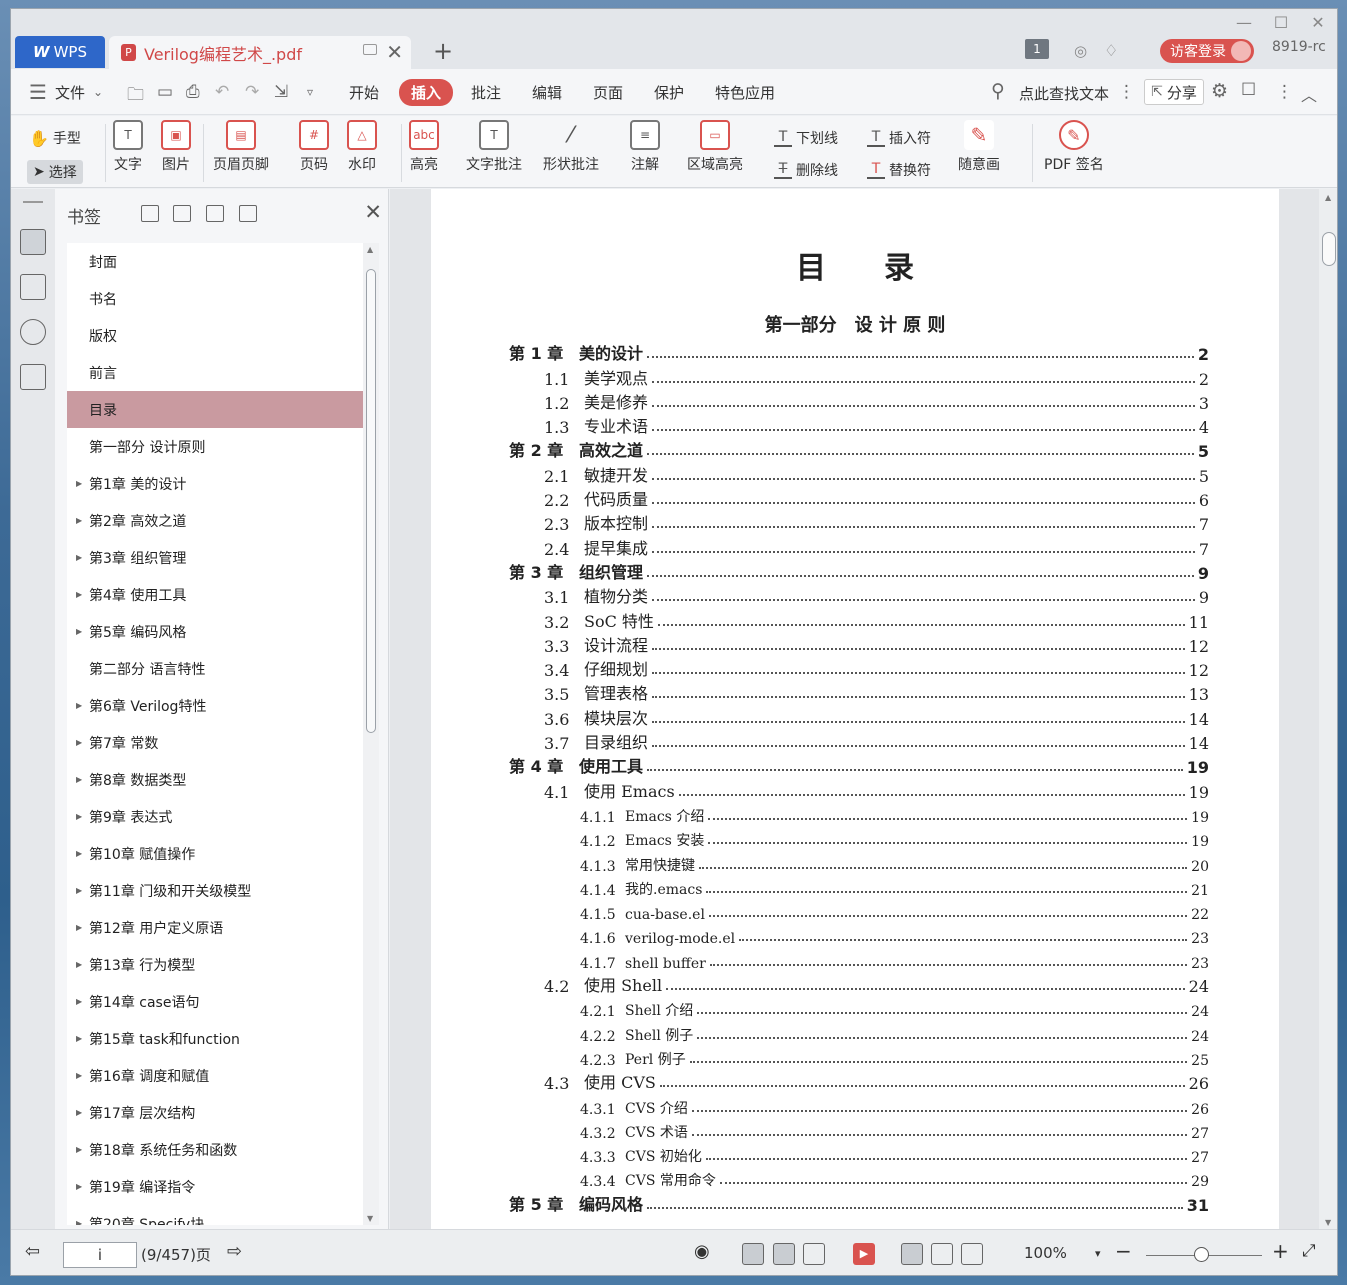  Describe the element at coordinates (859, 984) in the screenshot. I see `toc-entry: 4.2 使用 Shell 24` at that location.